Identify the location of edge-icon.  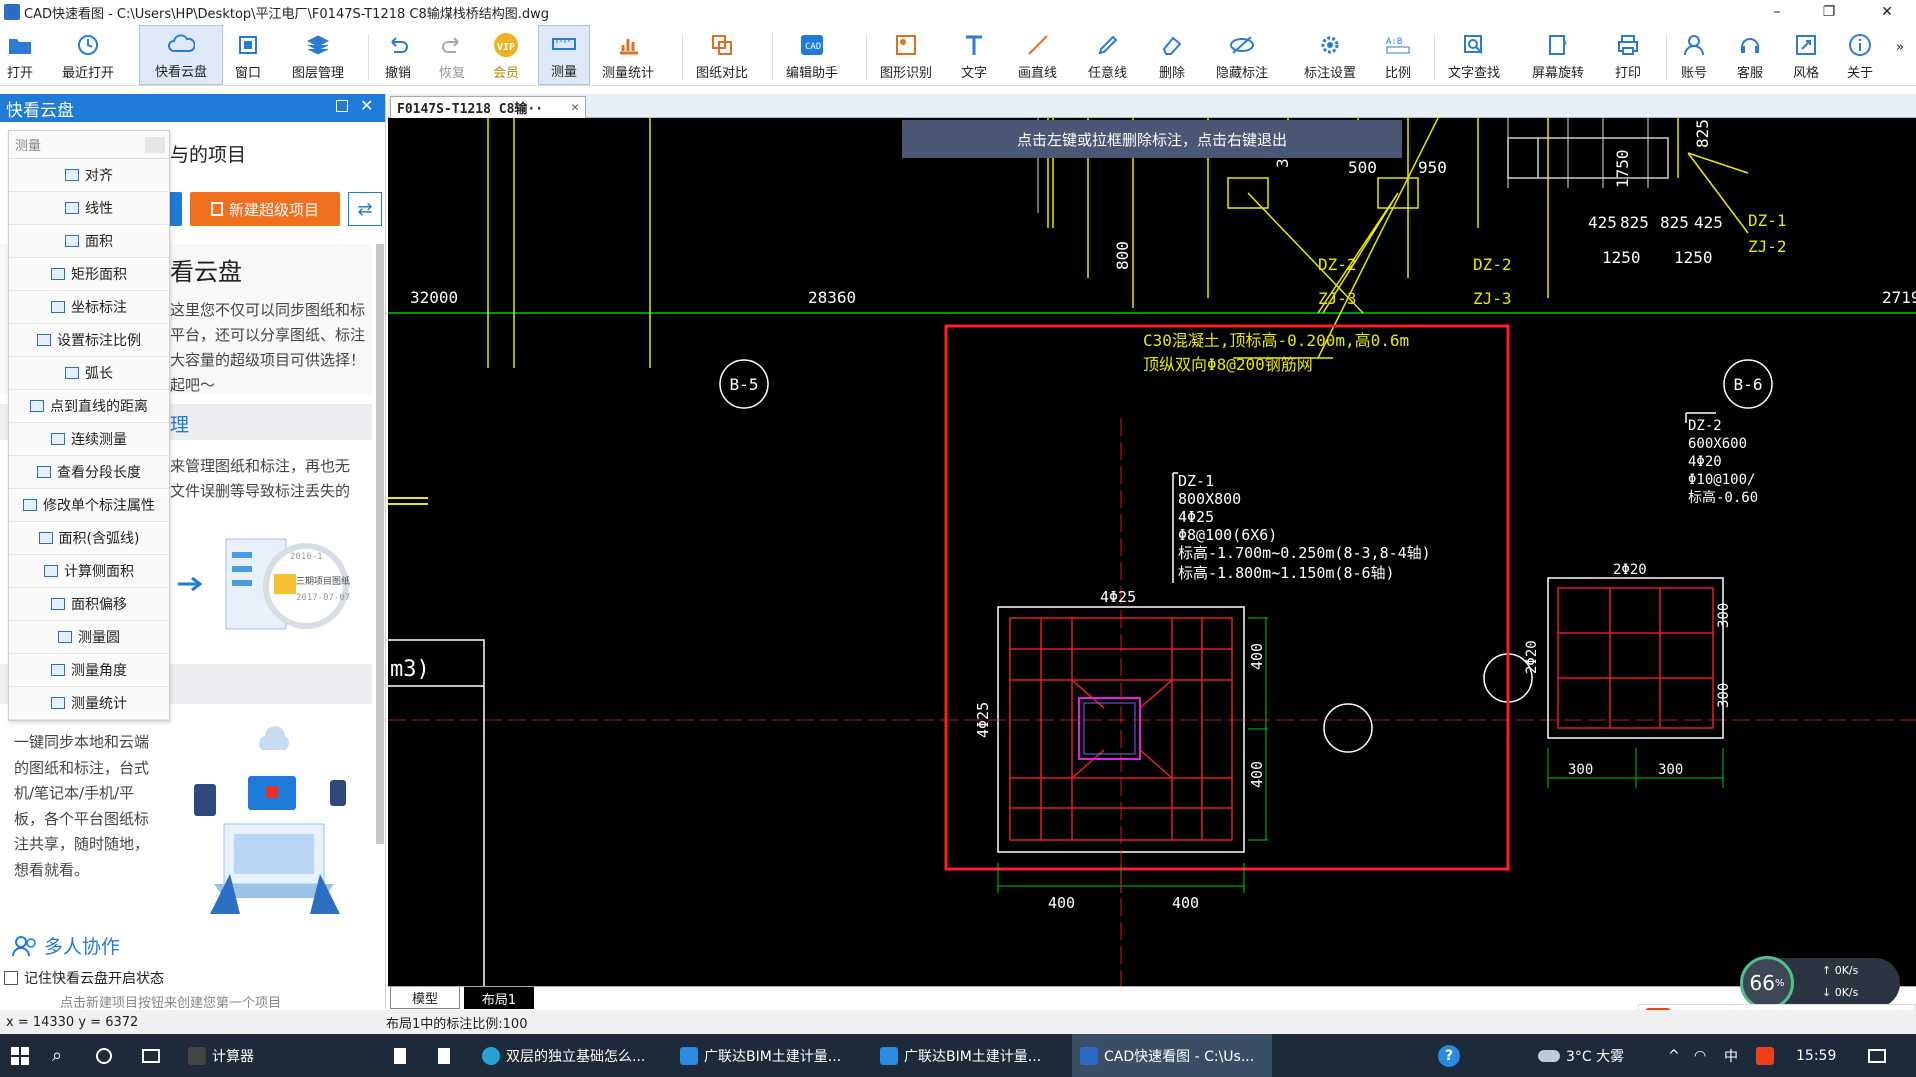
(491, 1055).